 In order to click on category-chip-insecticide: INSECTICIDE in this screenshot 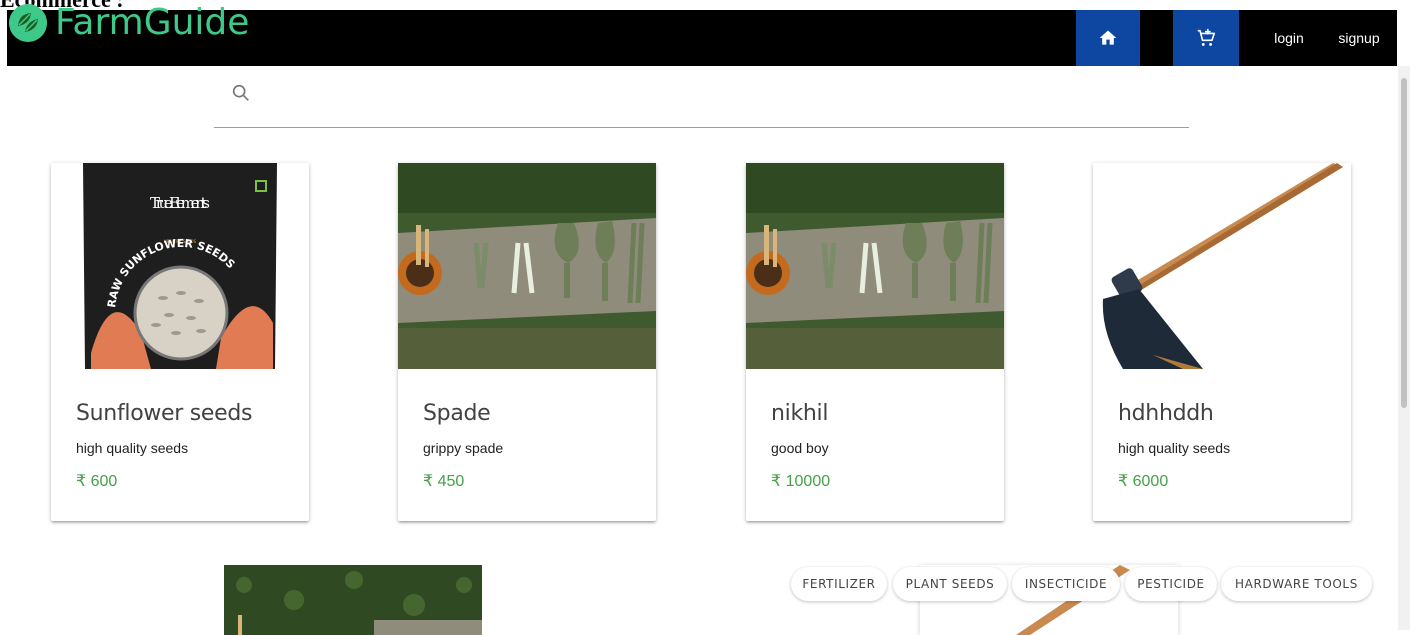, I will do `click(1066, 584)`.